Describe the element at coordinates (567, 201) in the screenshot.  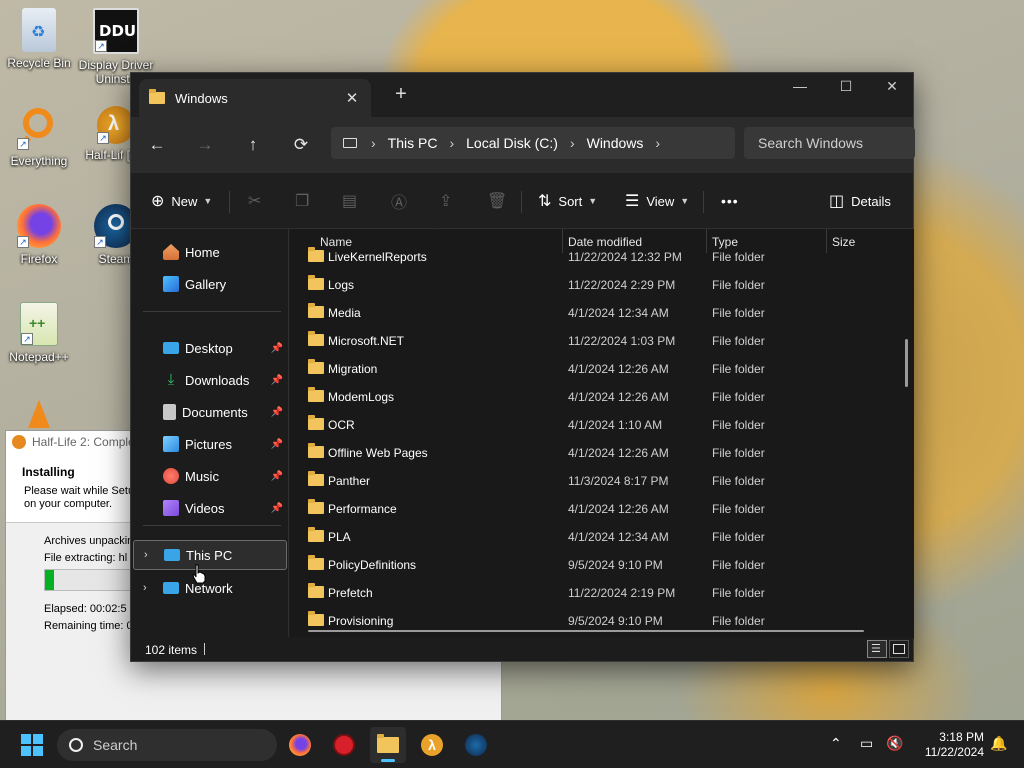
I see `sort-button: ⇅ Sort ▼` at that location.